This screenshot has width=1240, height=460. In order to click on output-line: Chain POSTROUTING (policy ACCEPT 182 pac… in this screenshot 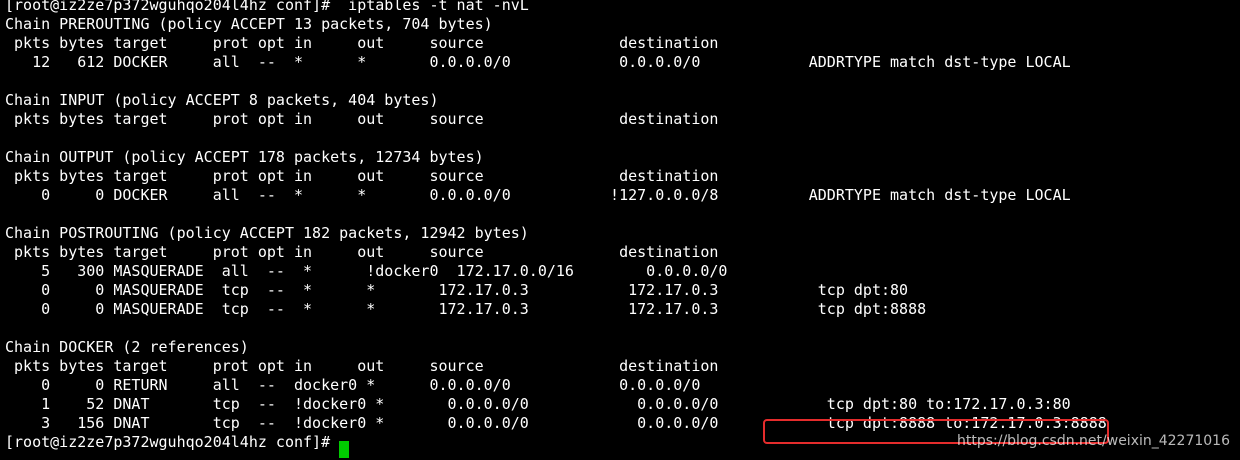, I will do `click(267, 233)`.